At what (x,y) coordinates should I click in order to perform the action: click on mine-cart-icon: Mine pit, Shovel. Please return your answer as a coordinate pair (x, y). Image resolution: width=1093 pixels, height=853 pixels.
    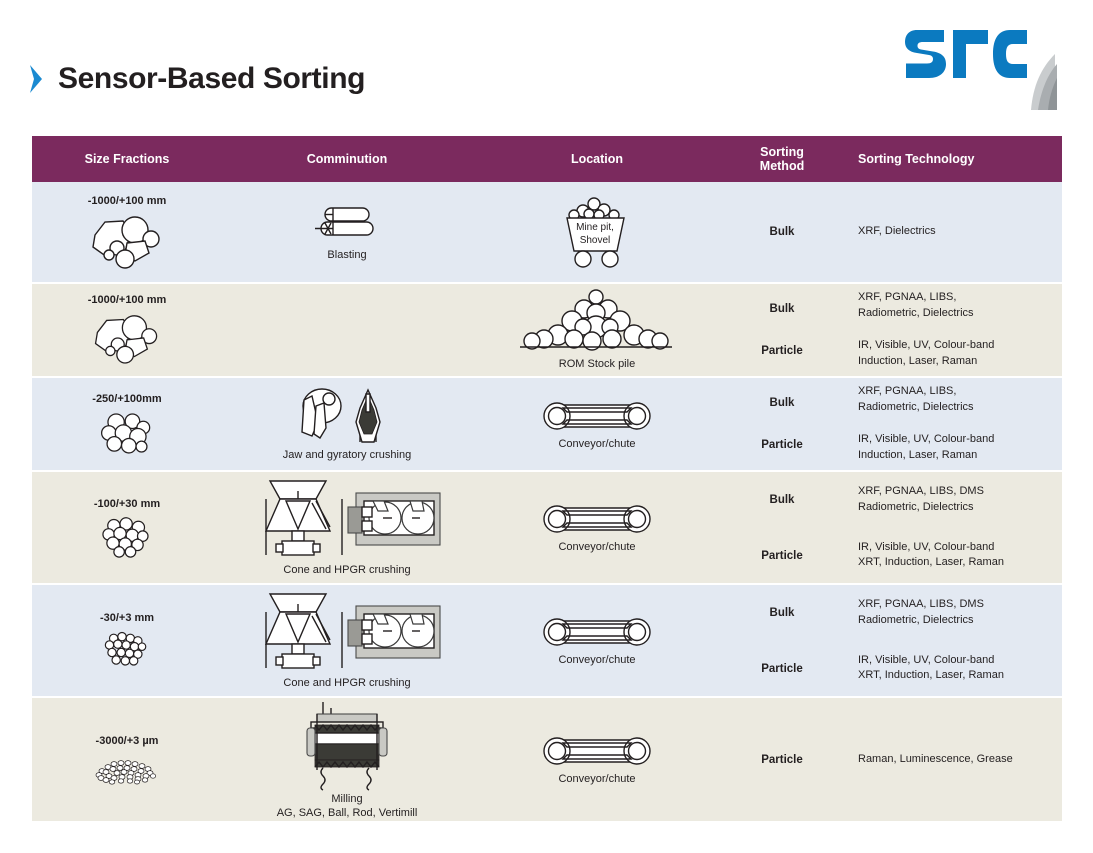
    Looking at the image, I should click on (595, 232).